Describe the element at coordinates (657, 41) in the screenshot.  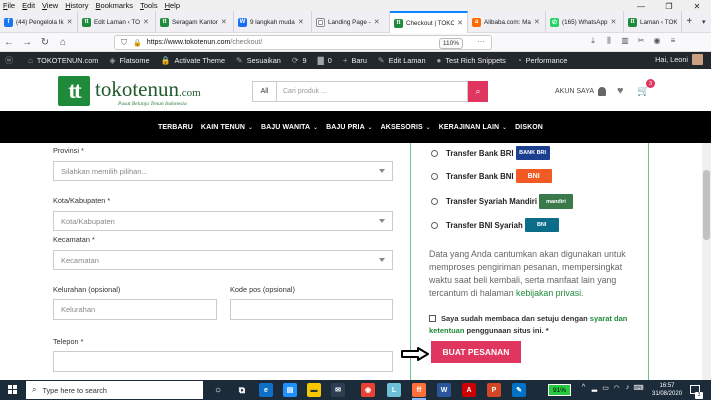
I see `extension-icon: ◉` at that location.